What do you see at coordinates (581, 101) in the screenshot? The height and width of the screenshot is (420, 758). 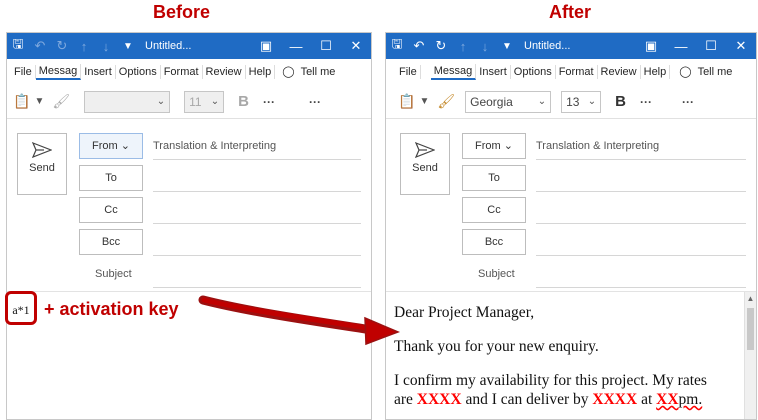 I see `font-size-select: 13 ⌄` at bounding box center [581, 101].